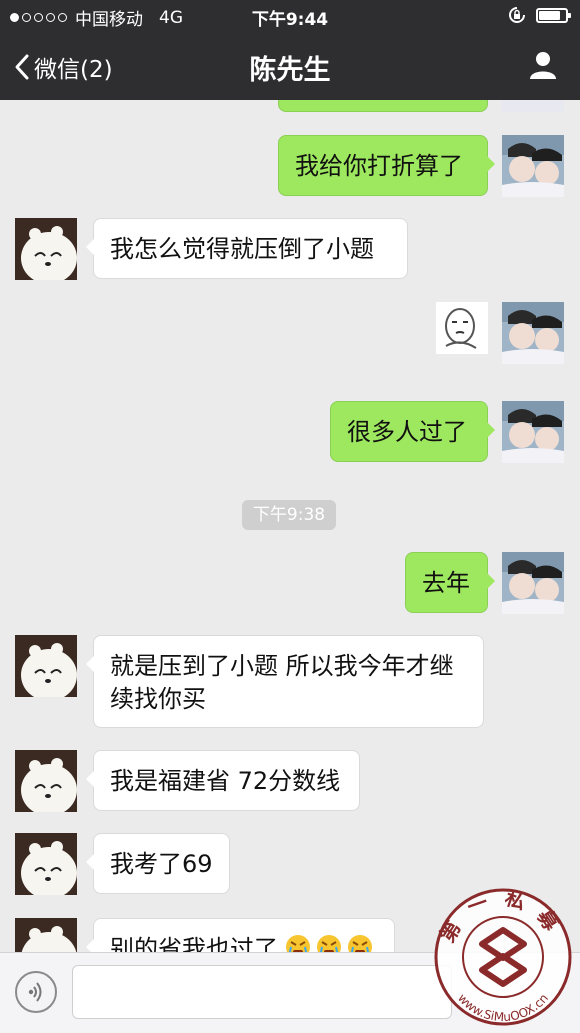  What do you see at coordinates (412, 431) in the screenshot?
I see `message-bubble: 很多人过了` at bounding box center [412, 431].